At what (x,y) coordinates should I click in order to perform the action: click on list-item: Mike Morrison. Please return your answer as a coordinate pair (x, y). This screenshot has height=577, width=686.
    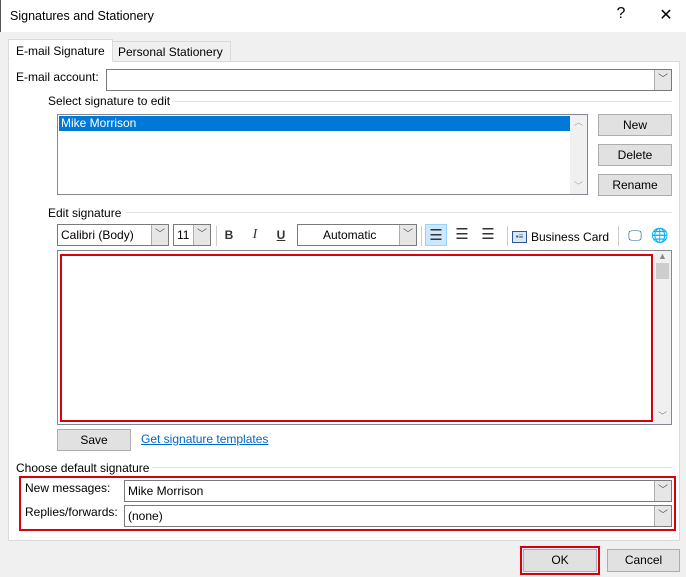
    Looking at the image, I should click on (314, 123).